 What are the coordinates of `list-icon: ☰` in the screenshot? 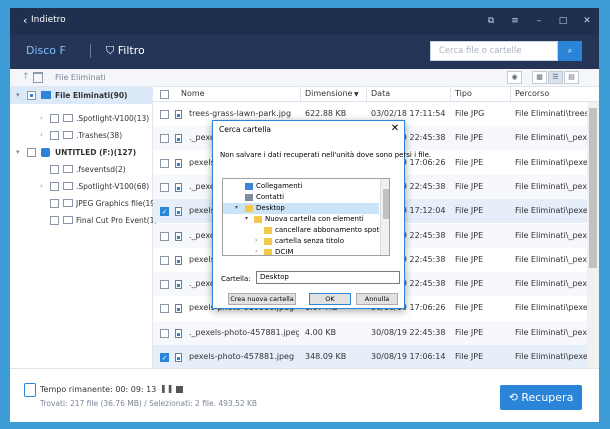 It's located at (555, 77).